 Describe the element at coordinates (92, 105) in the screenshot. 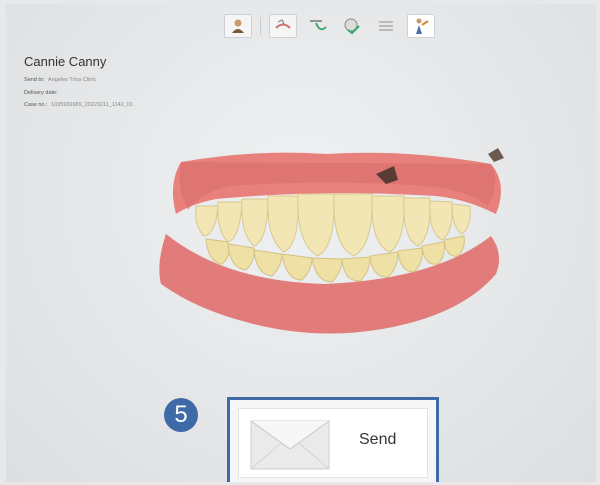

I see `case-number-value: 1035939989_20220211_1142_01` at that location.